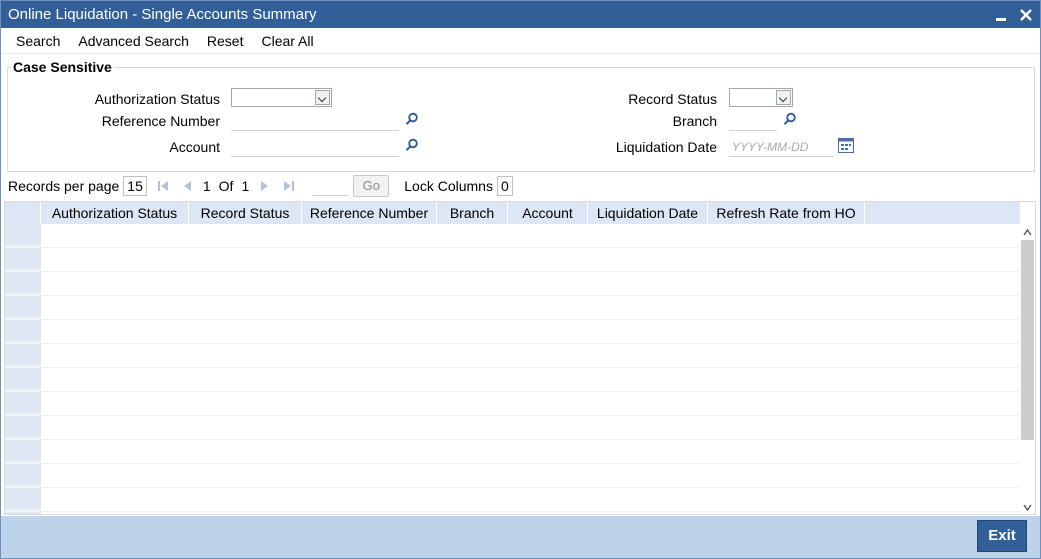 The image size is (1041, 559). What do you see at coordinates (472, 213) in the screenshot?
I see `column-header-branch: Branch` at bounding box center [472, 213].